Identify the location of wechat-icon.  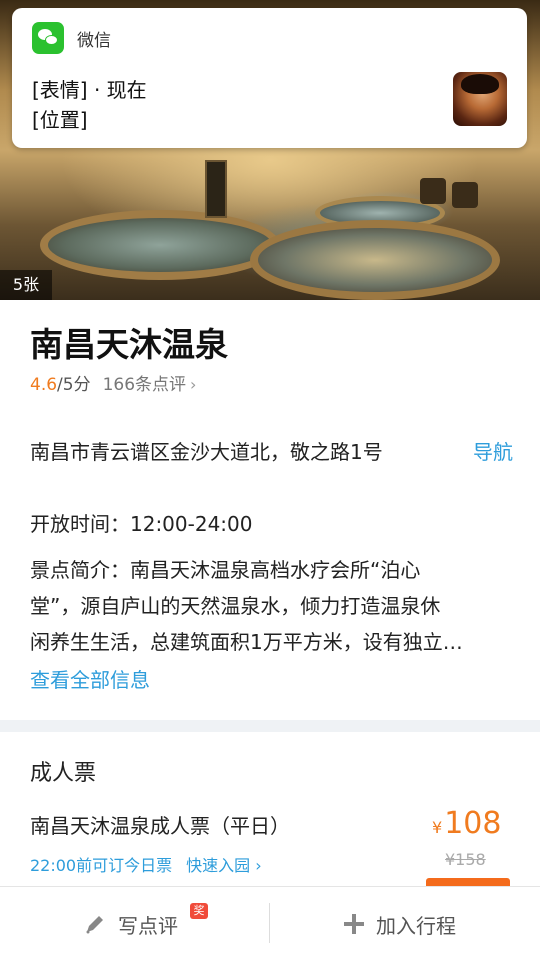
(48, 38).